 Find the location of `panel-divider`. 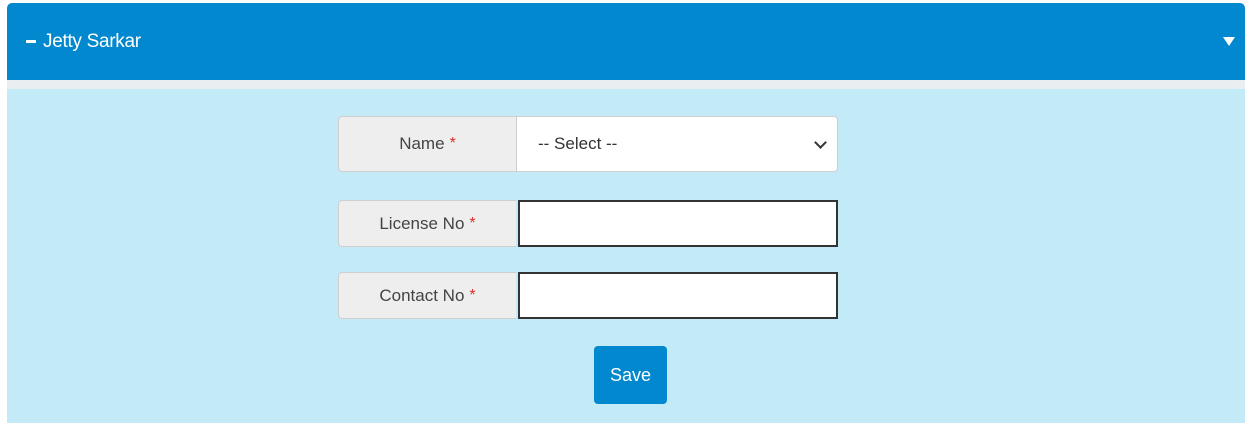

panel-divider is located at coordinates (626, 84).